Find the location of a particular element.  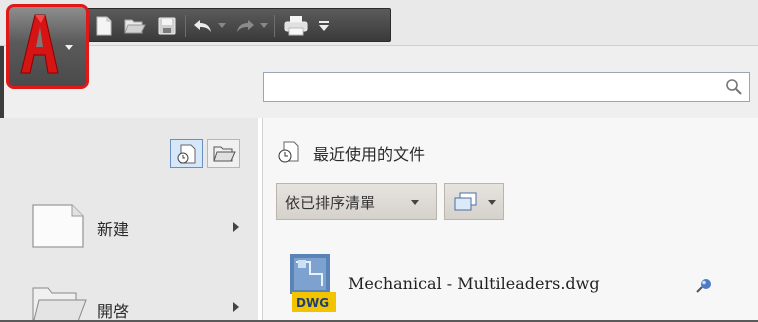

dwg-file-icon: DWG is located at coordinates (314, 285).